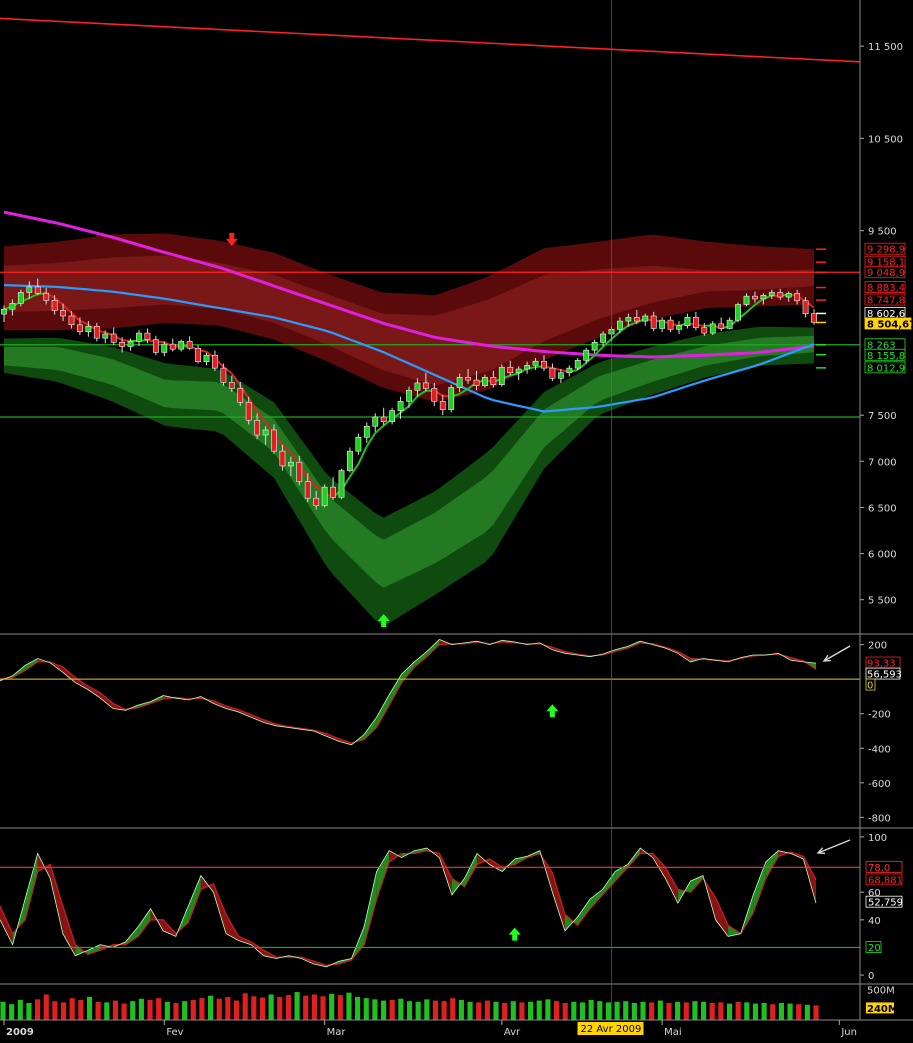 This screenshot has width=913, height=1043. What do you see at coordinates (877, 838) in the screenshot?
I see `oscillator-2-tick-label: 100` at bounding box center [877, 838].